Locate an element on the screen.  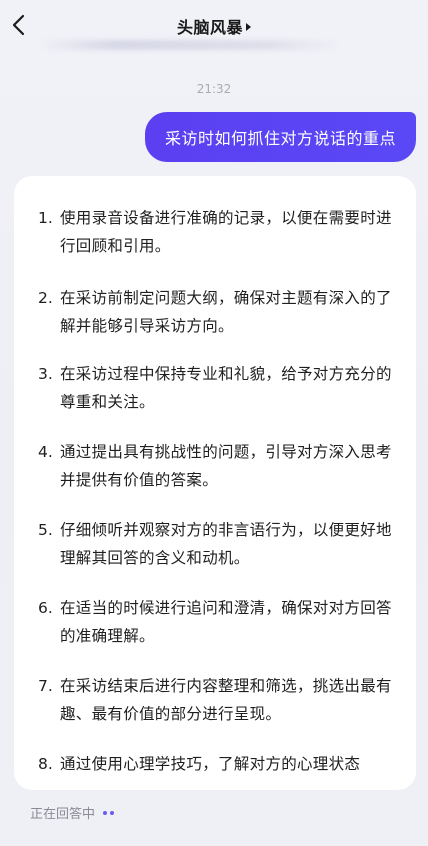
typing-dots-icon is located at coordinates (109, 812).